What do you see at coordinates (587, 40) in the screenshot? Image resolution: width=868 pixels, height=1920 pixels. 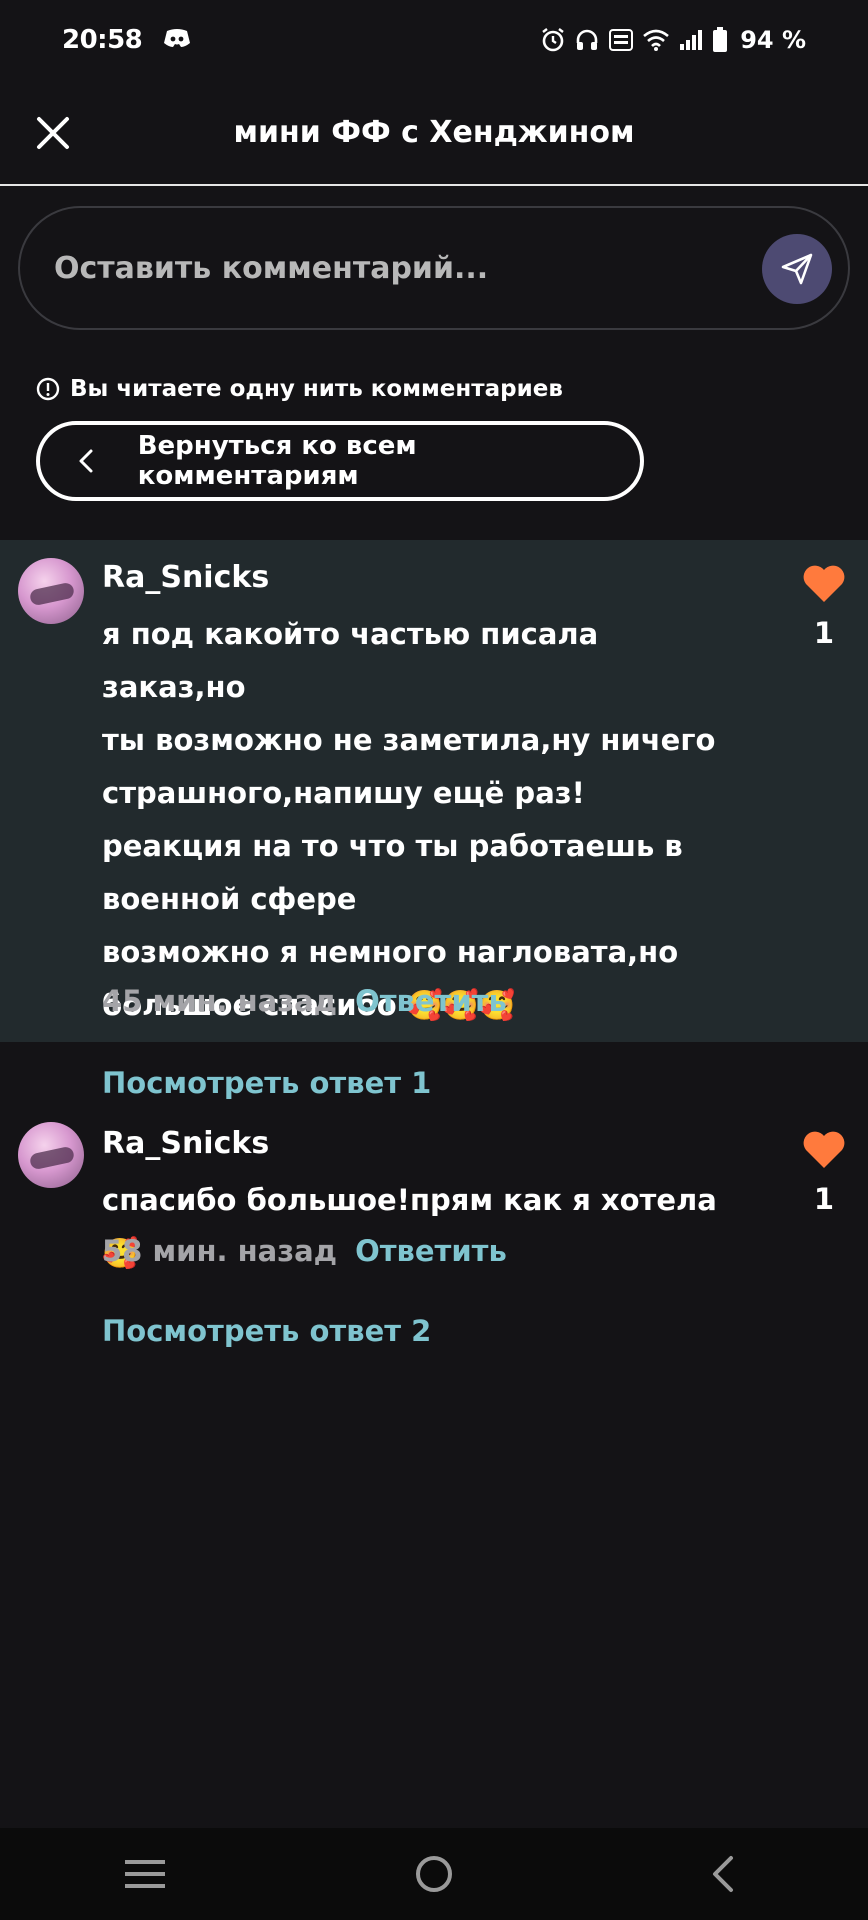 I see `headphones-icon` at bounding box center [587, 40].